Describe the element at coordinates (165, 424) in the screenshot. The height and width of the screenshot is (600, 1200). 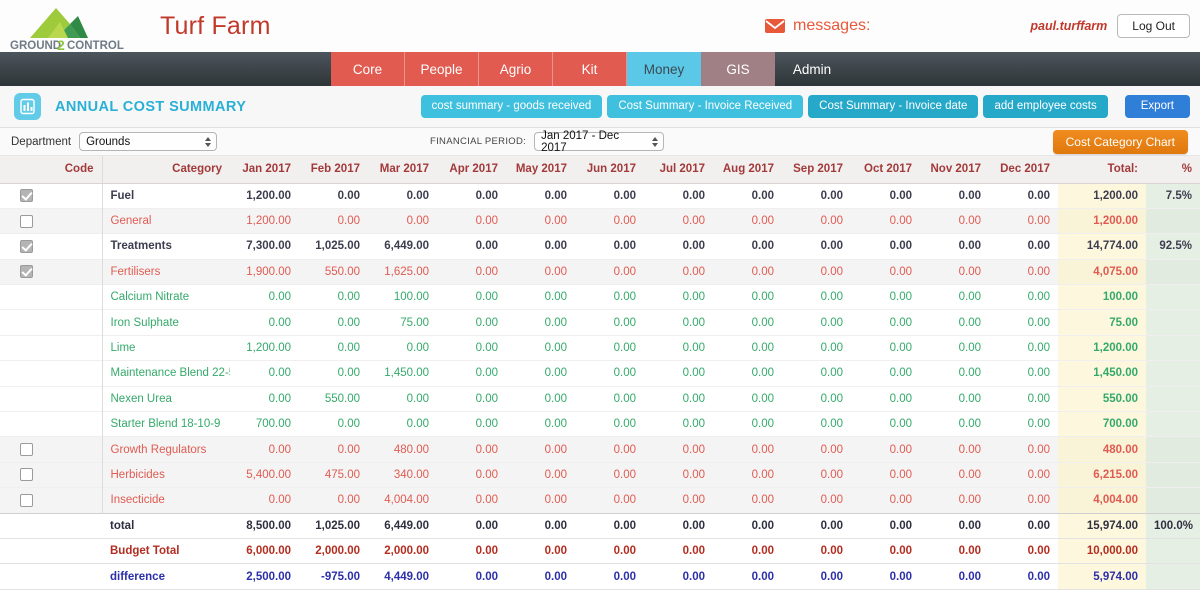
I see `cell-category-starter-blend-18-10-9: Starter Blend 18-10-9` at that location.